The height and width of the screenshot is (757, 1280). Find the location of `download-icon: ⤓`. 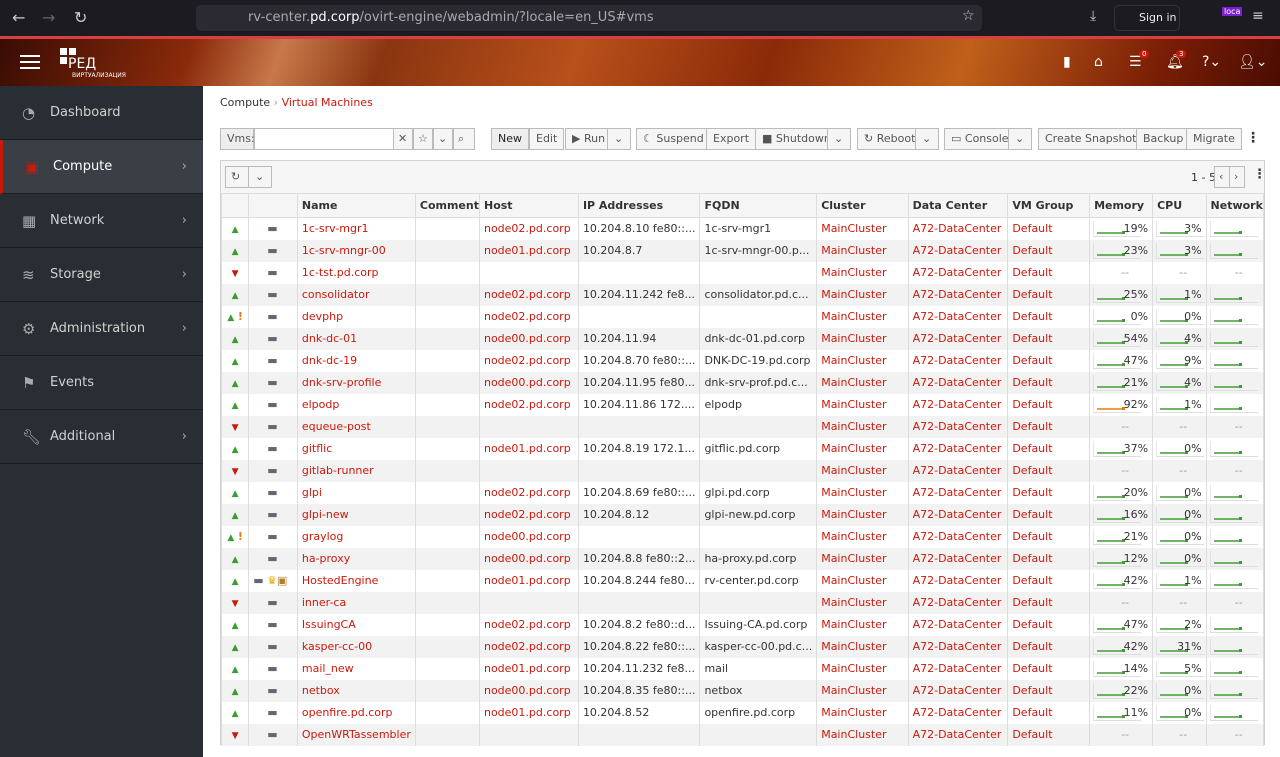

download-icon: ⤓ is located at coordinates (1093, 16).